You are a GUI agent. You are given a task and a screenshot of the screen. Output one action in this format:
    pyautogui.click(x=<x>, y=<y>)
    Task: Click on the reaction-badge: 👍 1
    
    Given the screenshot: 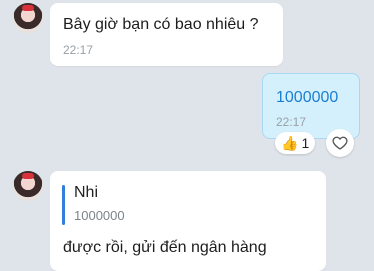 What is the action you would take?
    pyautogui.click(x=295, y=143)
    